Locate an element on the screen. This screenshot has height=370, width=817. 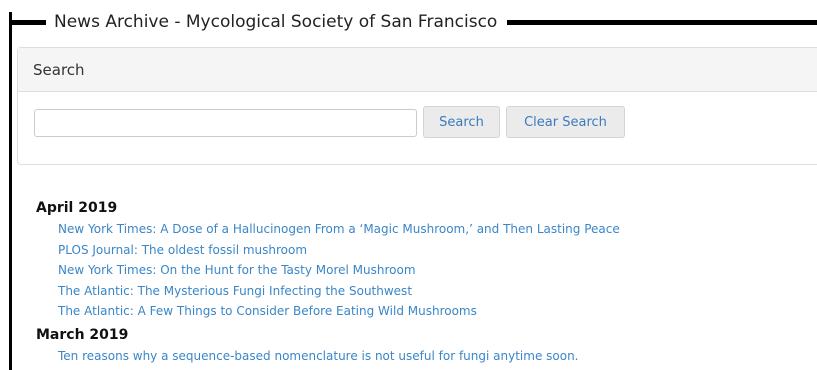
frame-border-left is located at coordinates (10, 191).